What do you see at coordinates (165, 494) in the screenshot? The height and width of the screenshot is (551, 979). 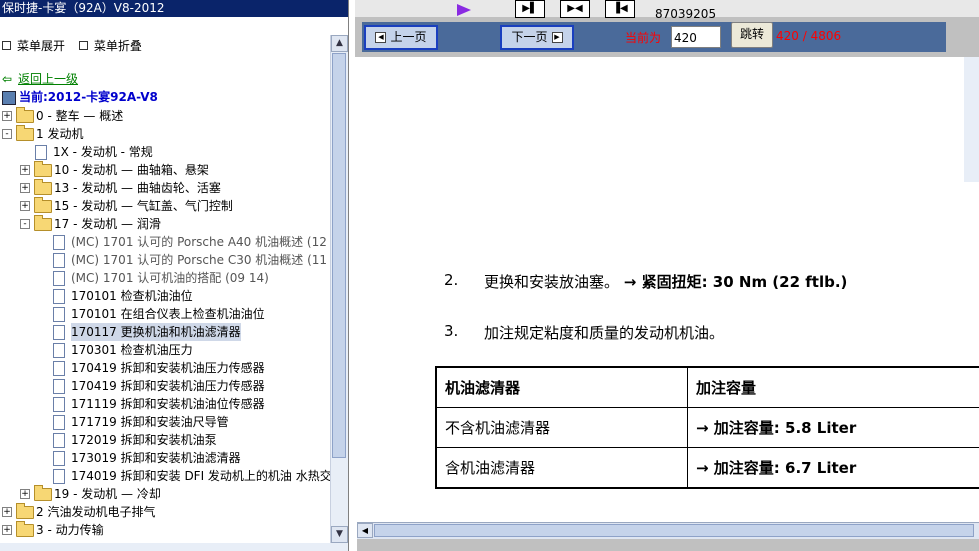 I see `tree-folder-item: +19 - 发动机 — 冷却` at bounding box center [165, 494].